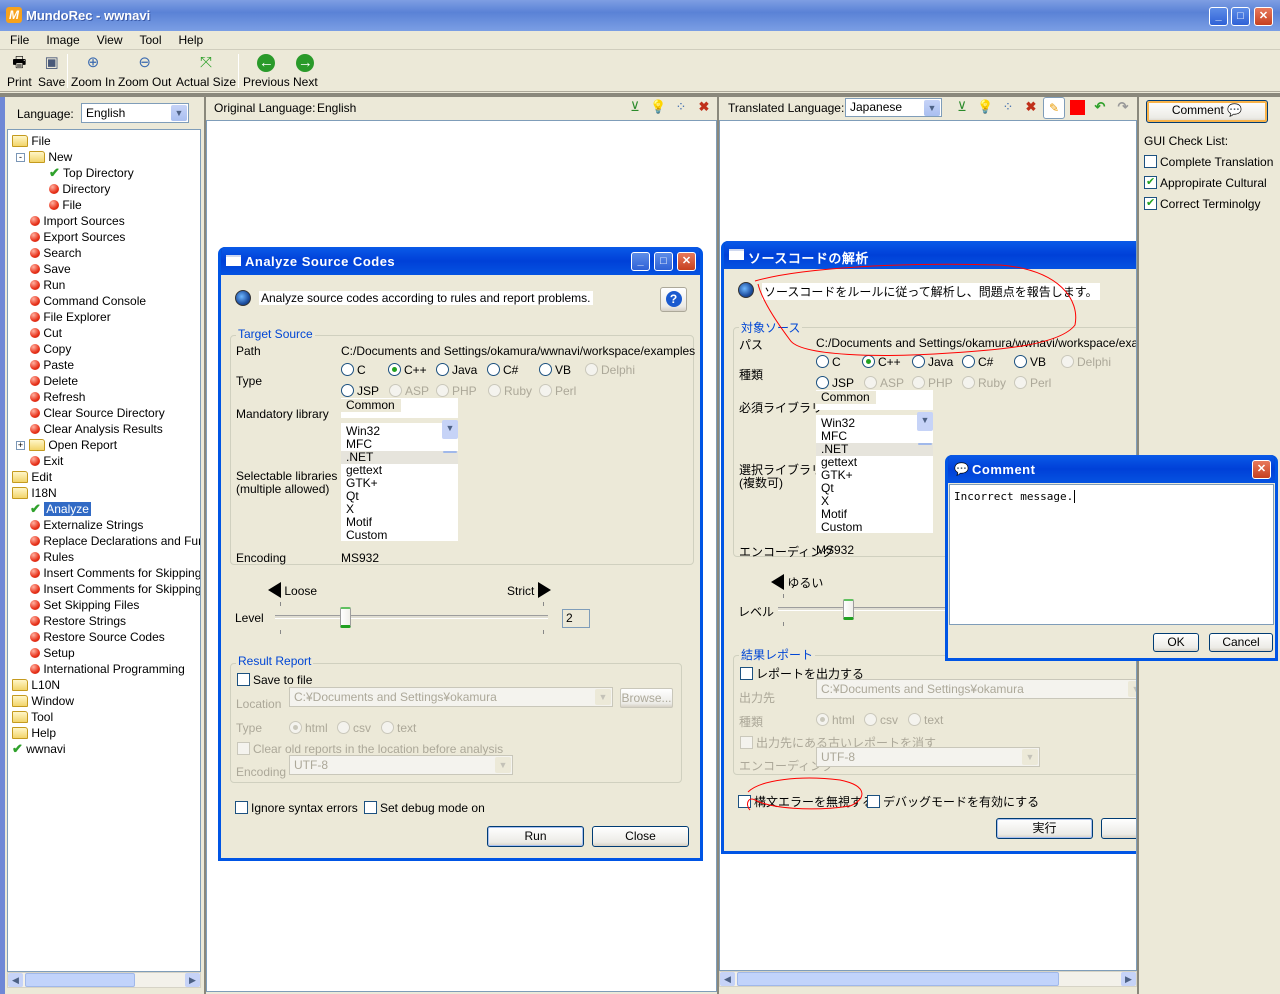  What do you see at coordinates (115, 541) in the screenshot?
I see `tree-item: Replace Declarations and Functions` at bounding box center [115, 541].